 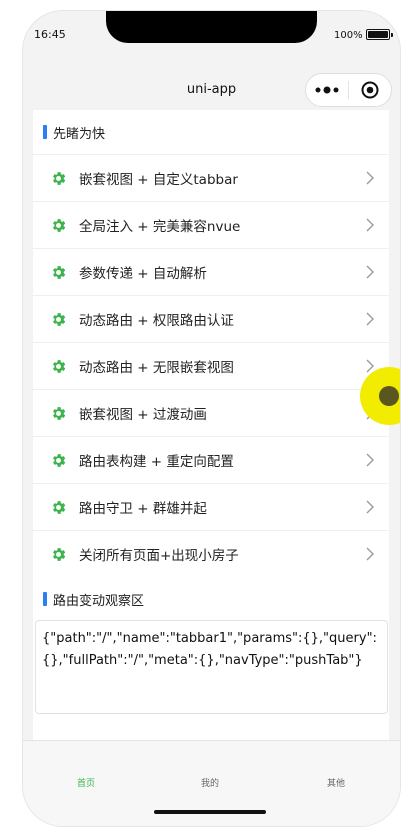 I want to click on list-item-label: 动态路由 + 权限路由认证, so click(x=156, y=321).